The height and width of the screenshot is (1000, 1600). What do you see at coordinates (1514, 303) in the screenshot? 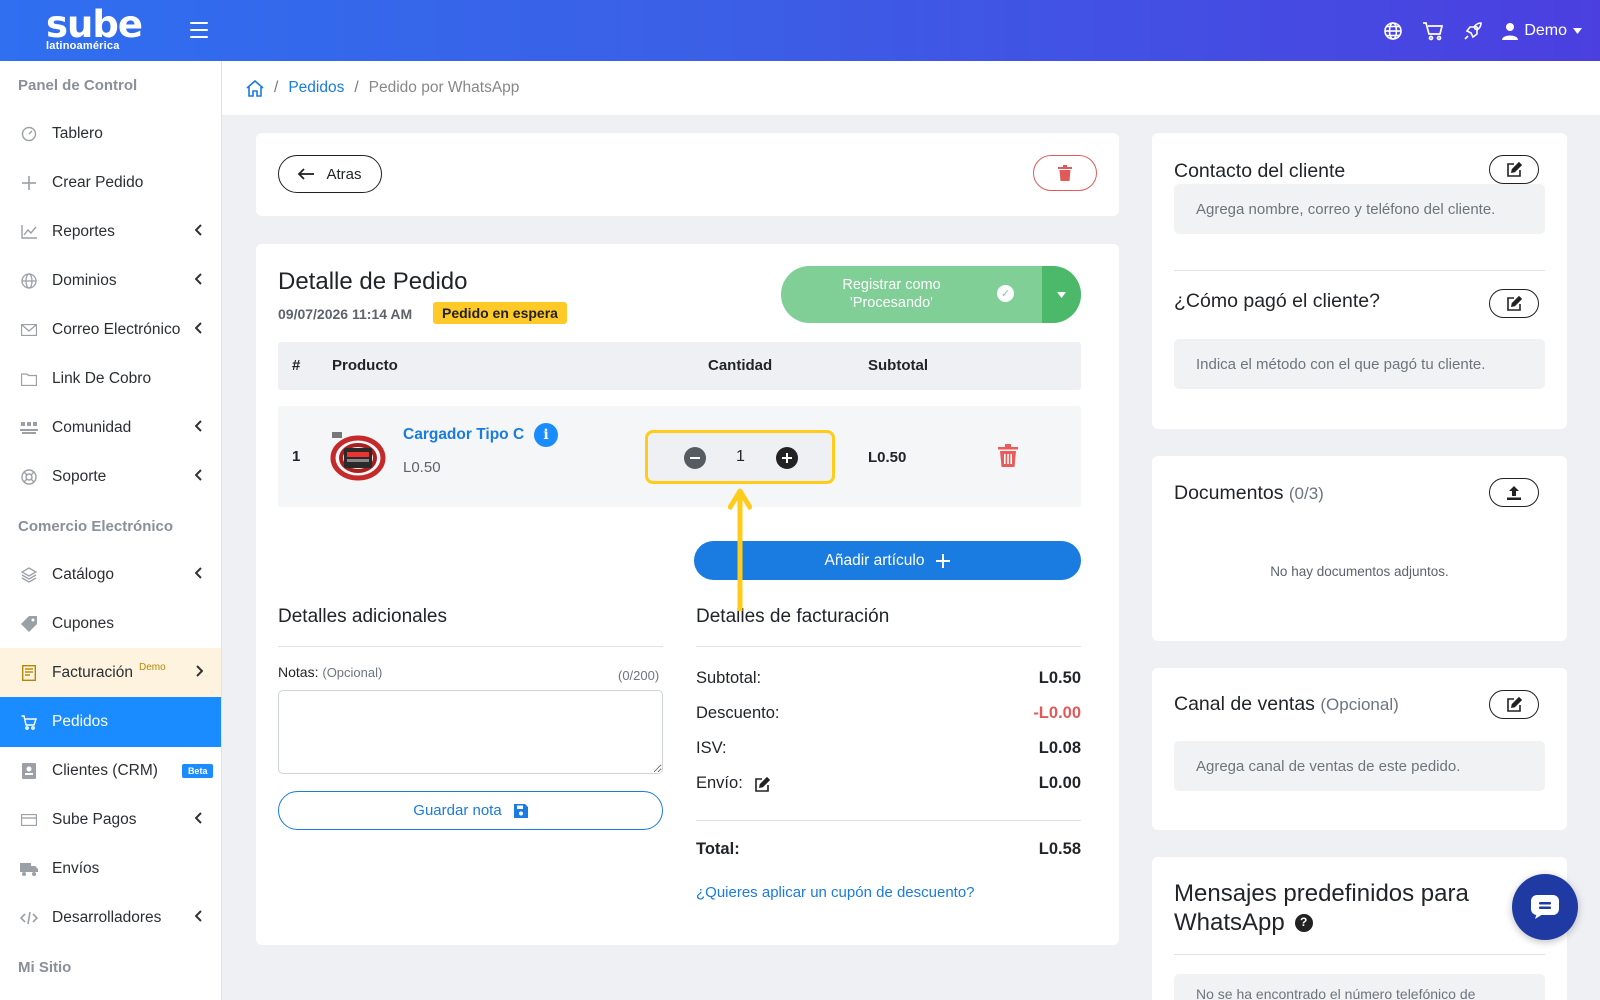
I see `edit-payment-button` at bounding box center [1514, 303].